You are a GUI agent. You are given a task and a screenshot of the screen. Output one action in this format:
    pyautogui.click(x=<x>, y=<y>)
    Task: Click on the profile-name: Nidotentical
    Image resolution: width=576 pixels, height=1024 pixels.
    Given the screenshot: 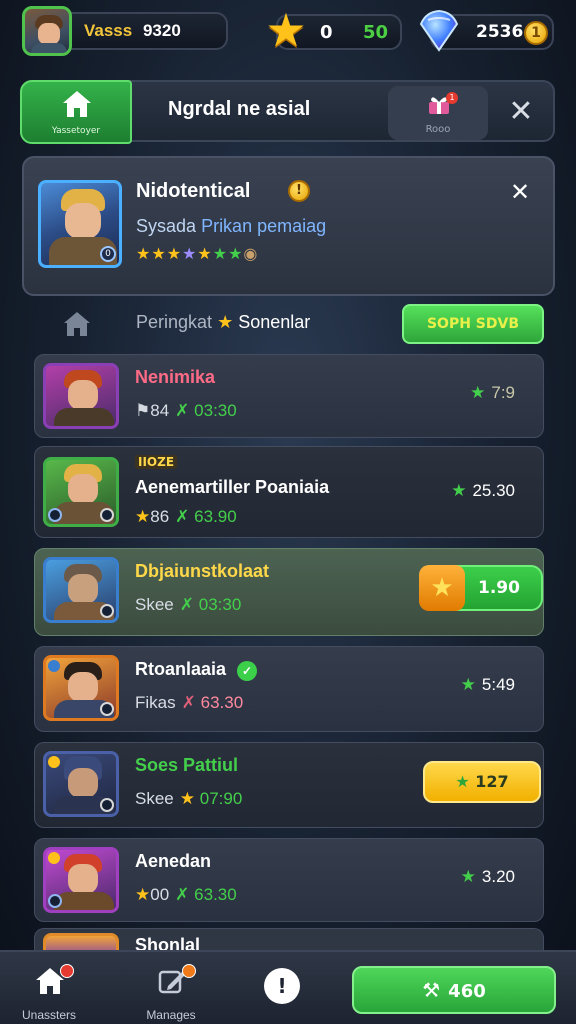 What is the action you would take?
    pyautogui.click(x=193, y=191)
    